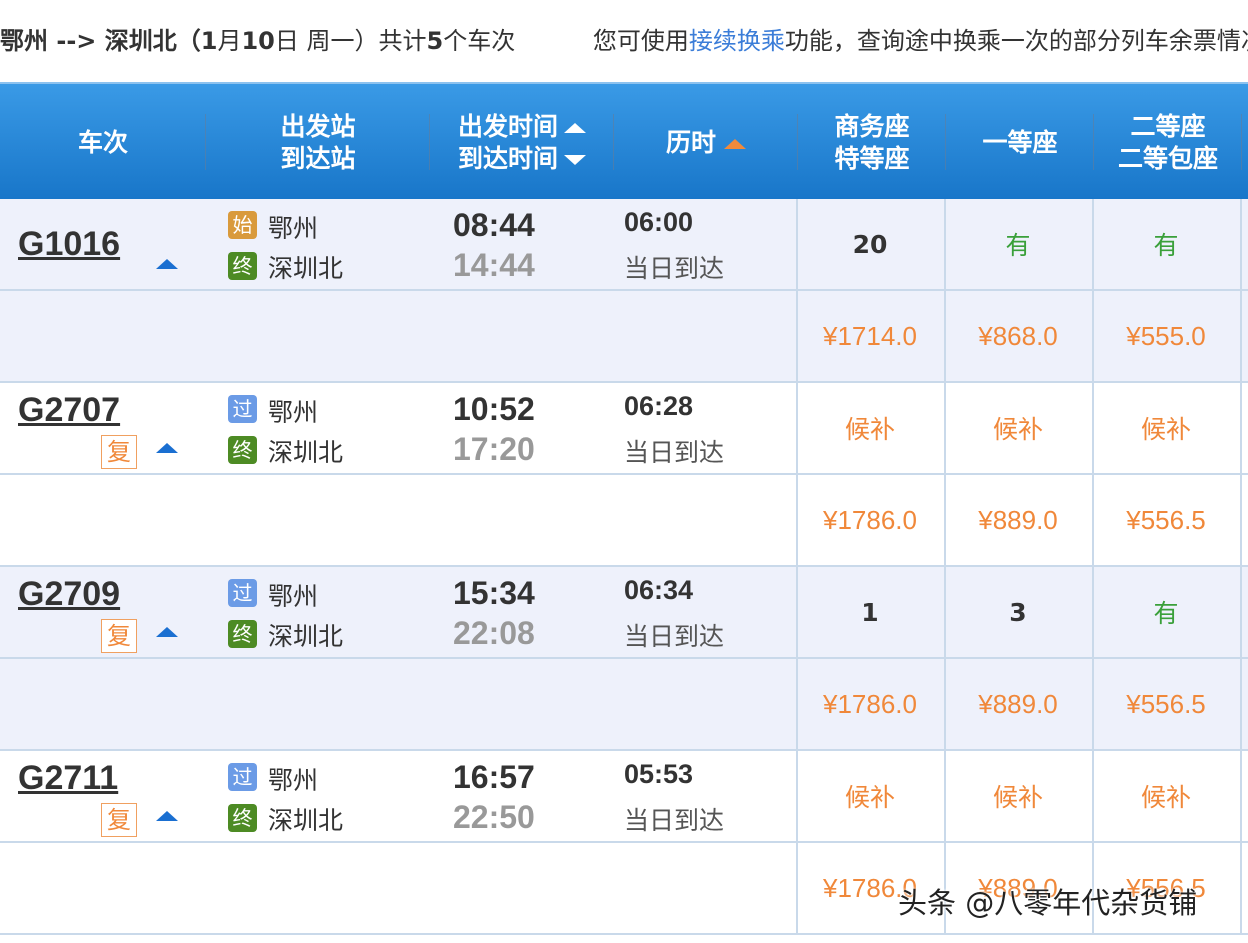 The width and height of the screenshot is (1248, 943). Describe the element at coordinates (229, 41) in the screenshot. I see `month-unit: 月` at that location.